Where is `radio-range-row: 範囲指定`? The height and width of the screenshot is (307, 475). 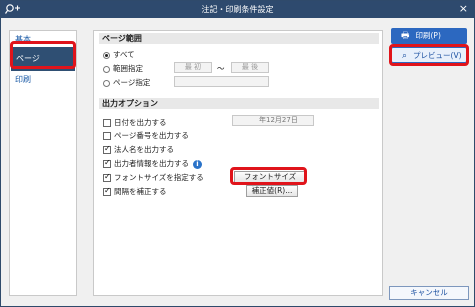 radio-range-row: 範囲指定 is located at coordinates (123, 68).